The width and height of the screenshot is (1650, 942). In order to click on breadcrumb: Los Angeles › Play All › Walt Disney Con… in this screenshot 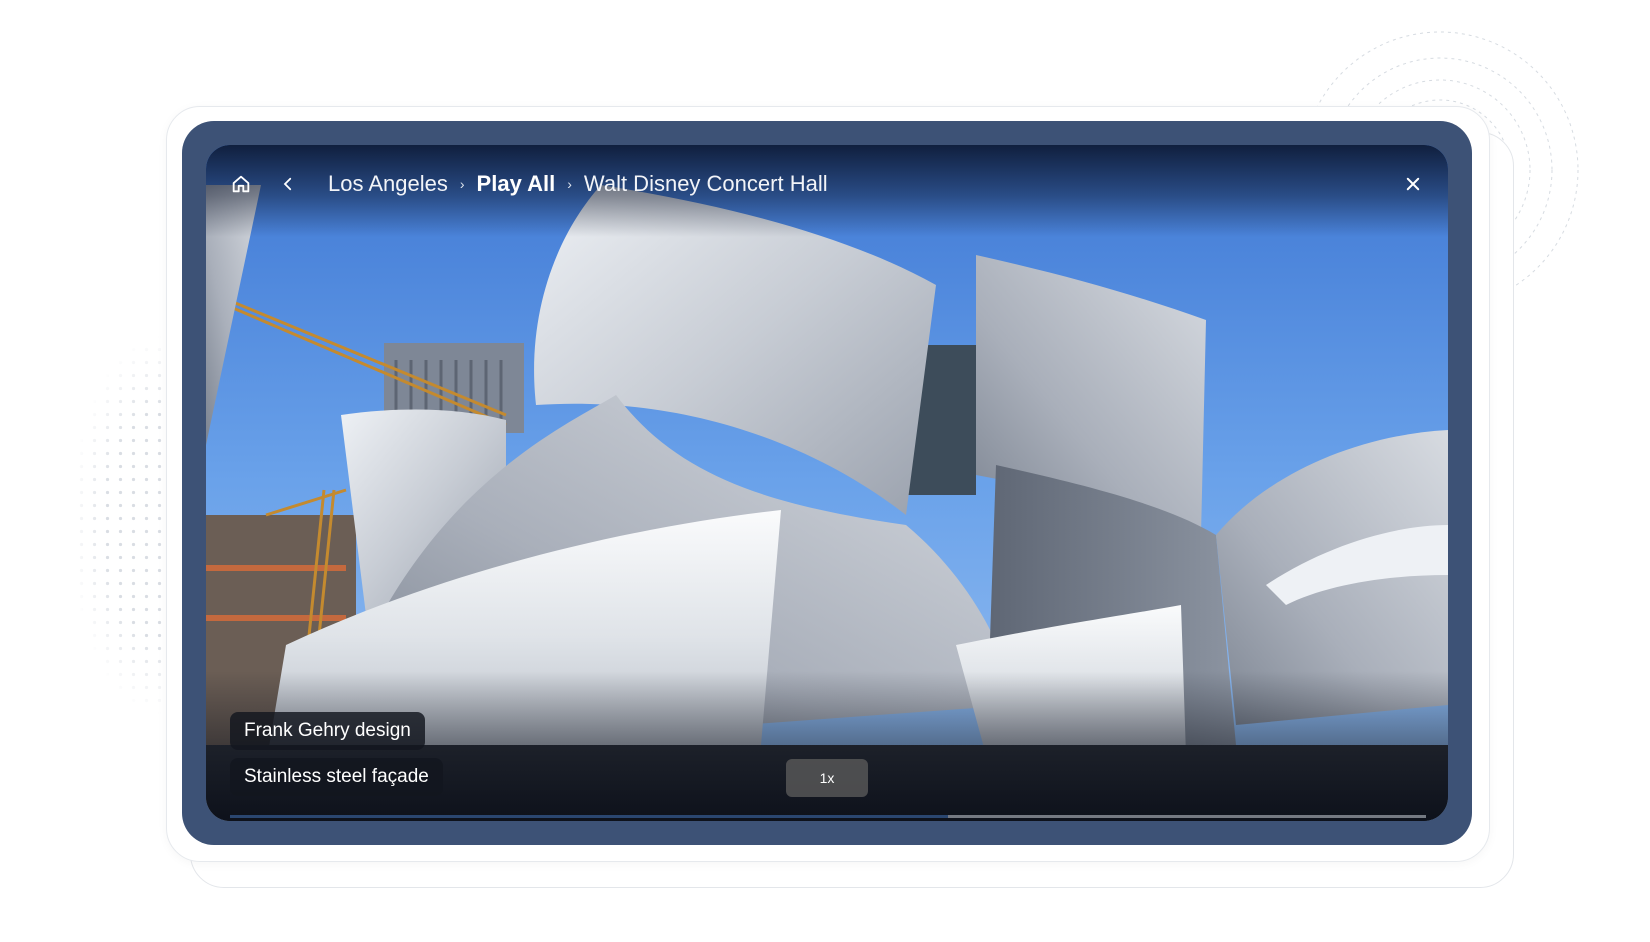, I will do `click(578, 184)`.